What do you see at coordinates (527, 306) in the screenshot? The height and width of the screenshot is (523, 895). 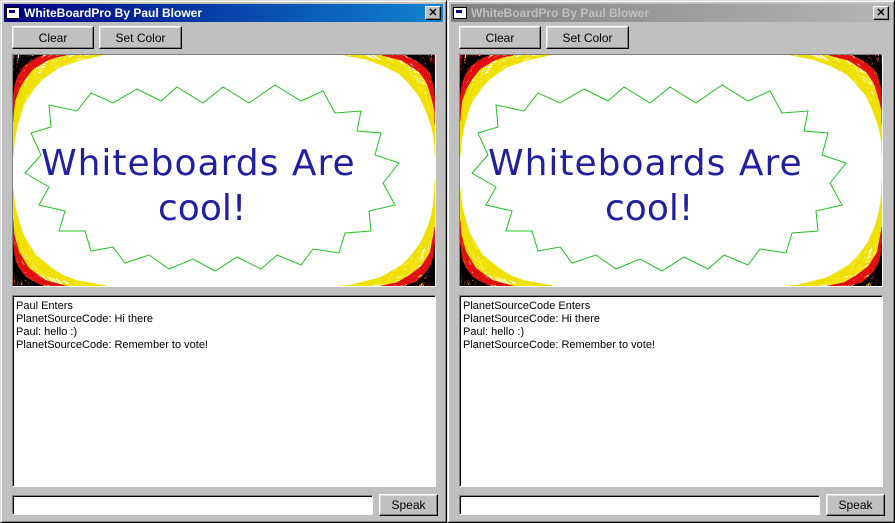 I see `chat-line: PlanetSourceCode Enters` at bounding box center [527, 306].